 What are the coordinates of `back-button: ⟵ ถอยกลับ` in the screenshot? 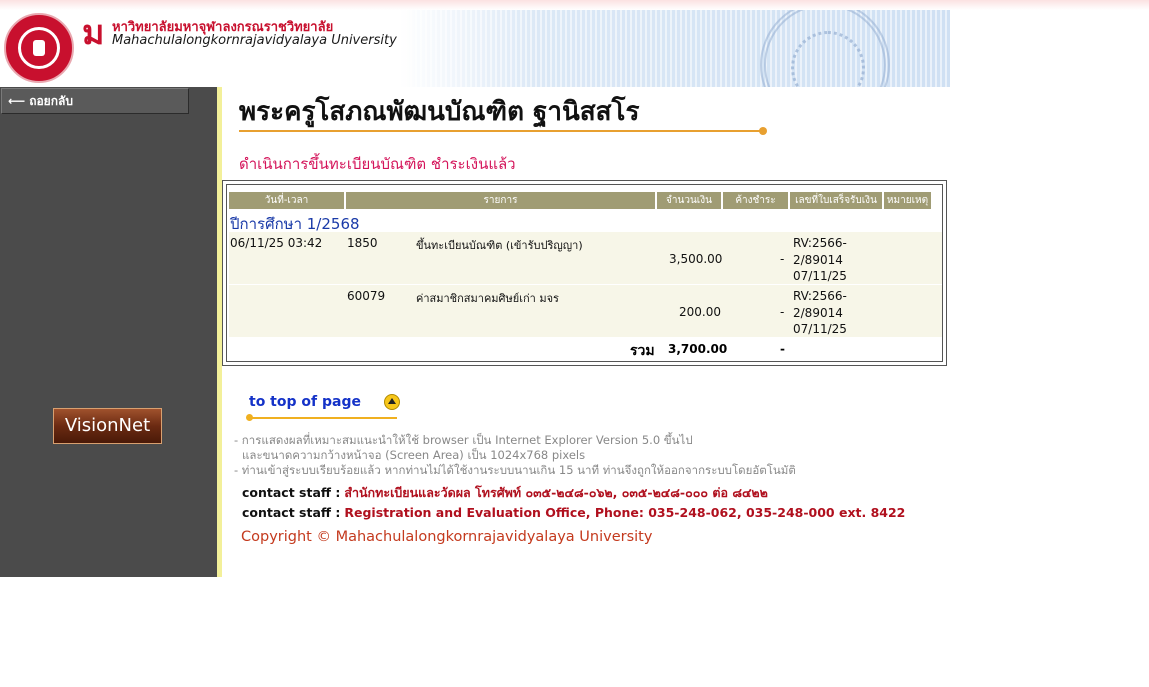 It's located at (95, 101).